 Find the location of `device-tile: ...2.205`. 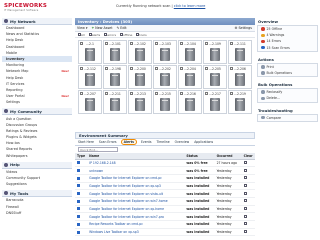

device-tile: ...2.205 is located at coordinates (215, 77).